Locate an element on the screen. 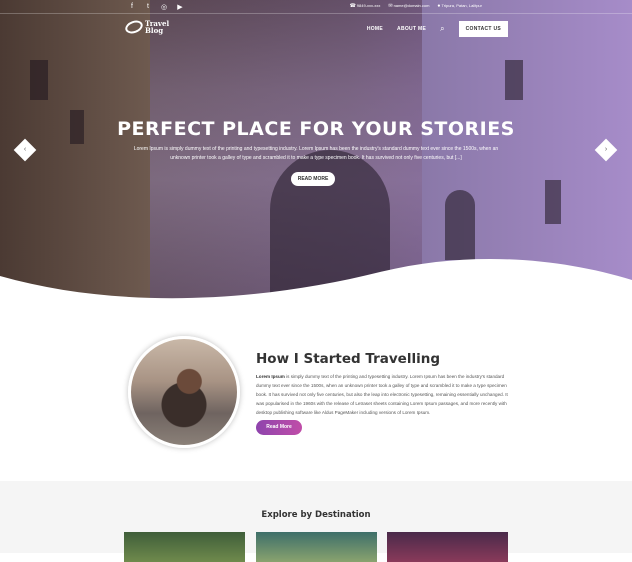 Image resolution: width=632 pixels, height=562 pixels. phone-info: ☎9849-xxx-xxx is located at coordinates (365, 6).